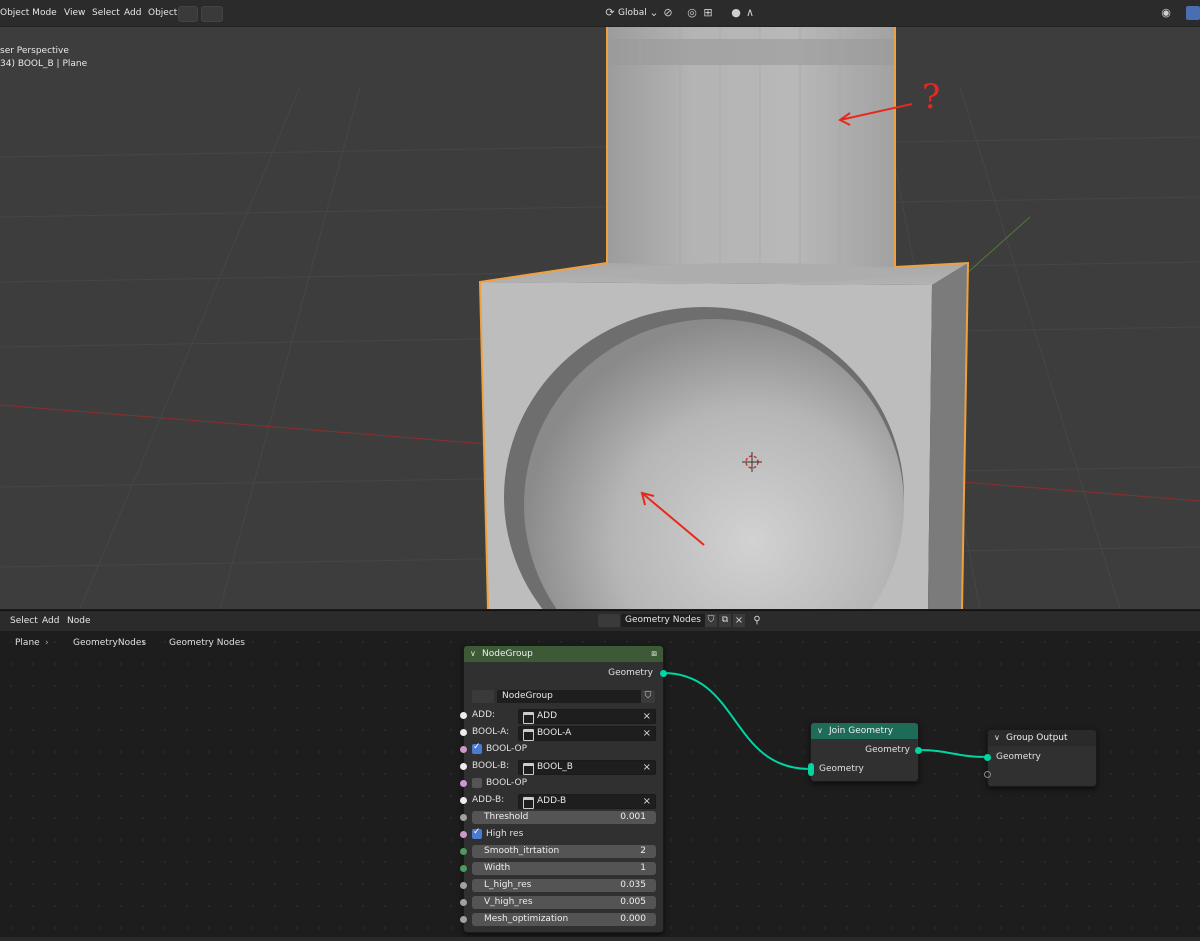  Describe the element at coordinates (522, 851) in the screenshot. I see `slider-label: Smooth_itrtation` at that location.